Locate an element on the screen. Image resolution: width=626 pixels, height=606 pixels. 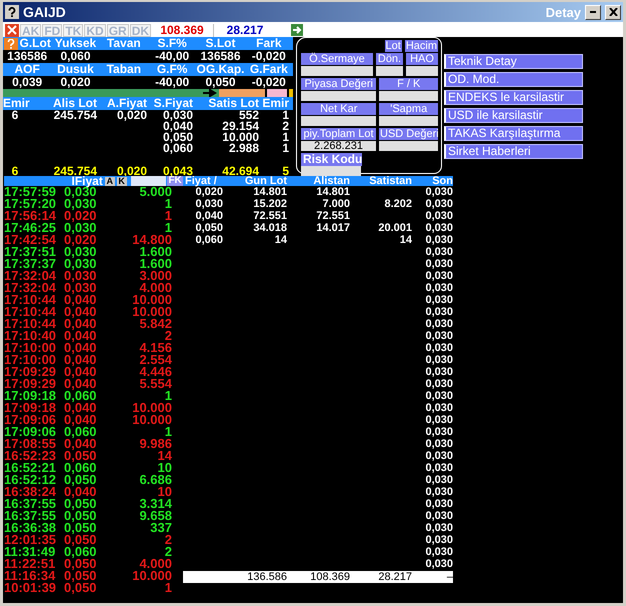
menu-item: ENDEKS le karsilastir is located at coordinates (513, 97).